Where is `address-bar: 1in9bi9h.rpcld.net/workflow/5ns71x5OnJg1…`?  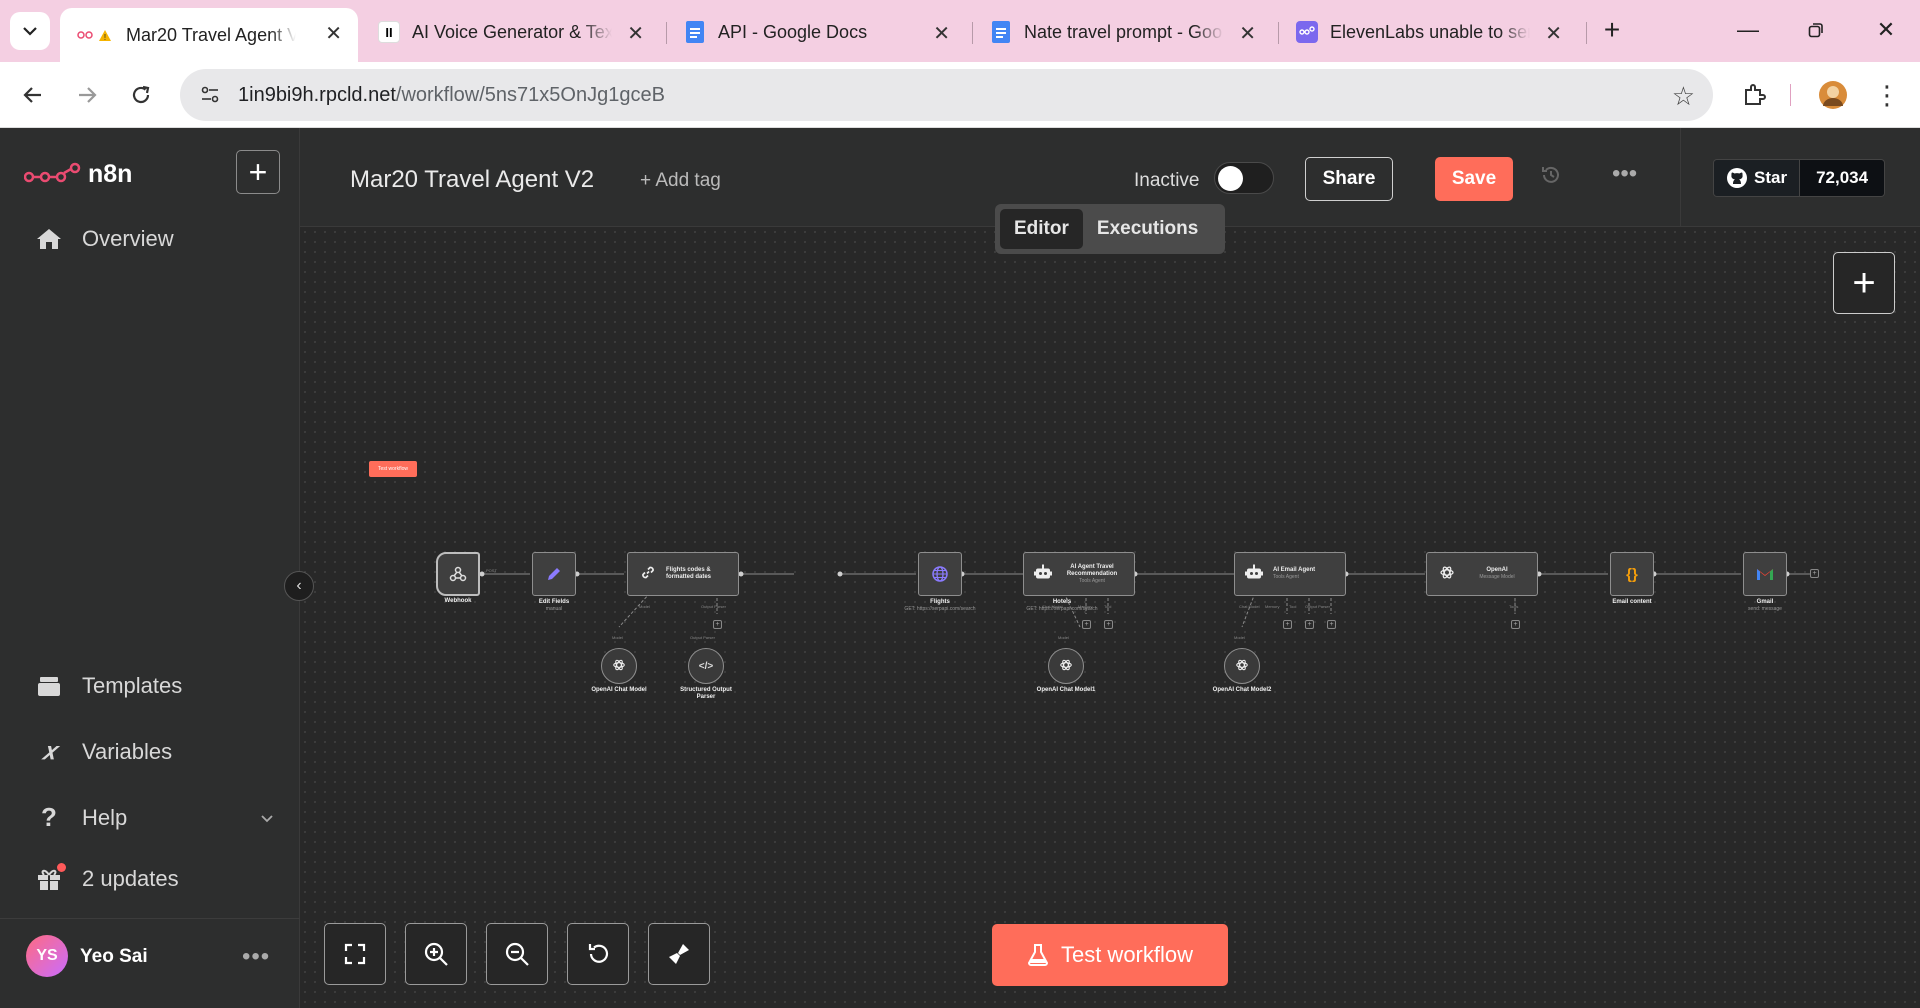
address-bar: 1in9bi9h.rpcld.net/workflow/5ns71x5OnJg1… is located at coordinates (946, 95).